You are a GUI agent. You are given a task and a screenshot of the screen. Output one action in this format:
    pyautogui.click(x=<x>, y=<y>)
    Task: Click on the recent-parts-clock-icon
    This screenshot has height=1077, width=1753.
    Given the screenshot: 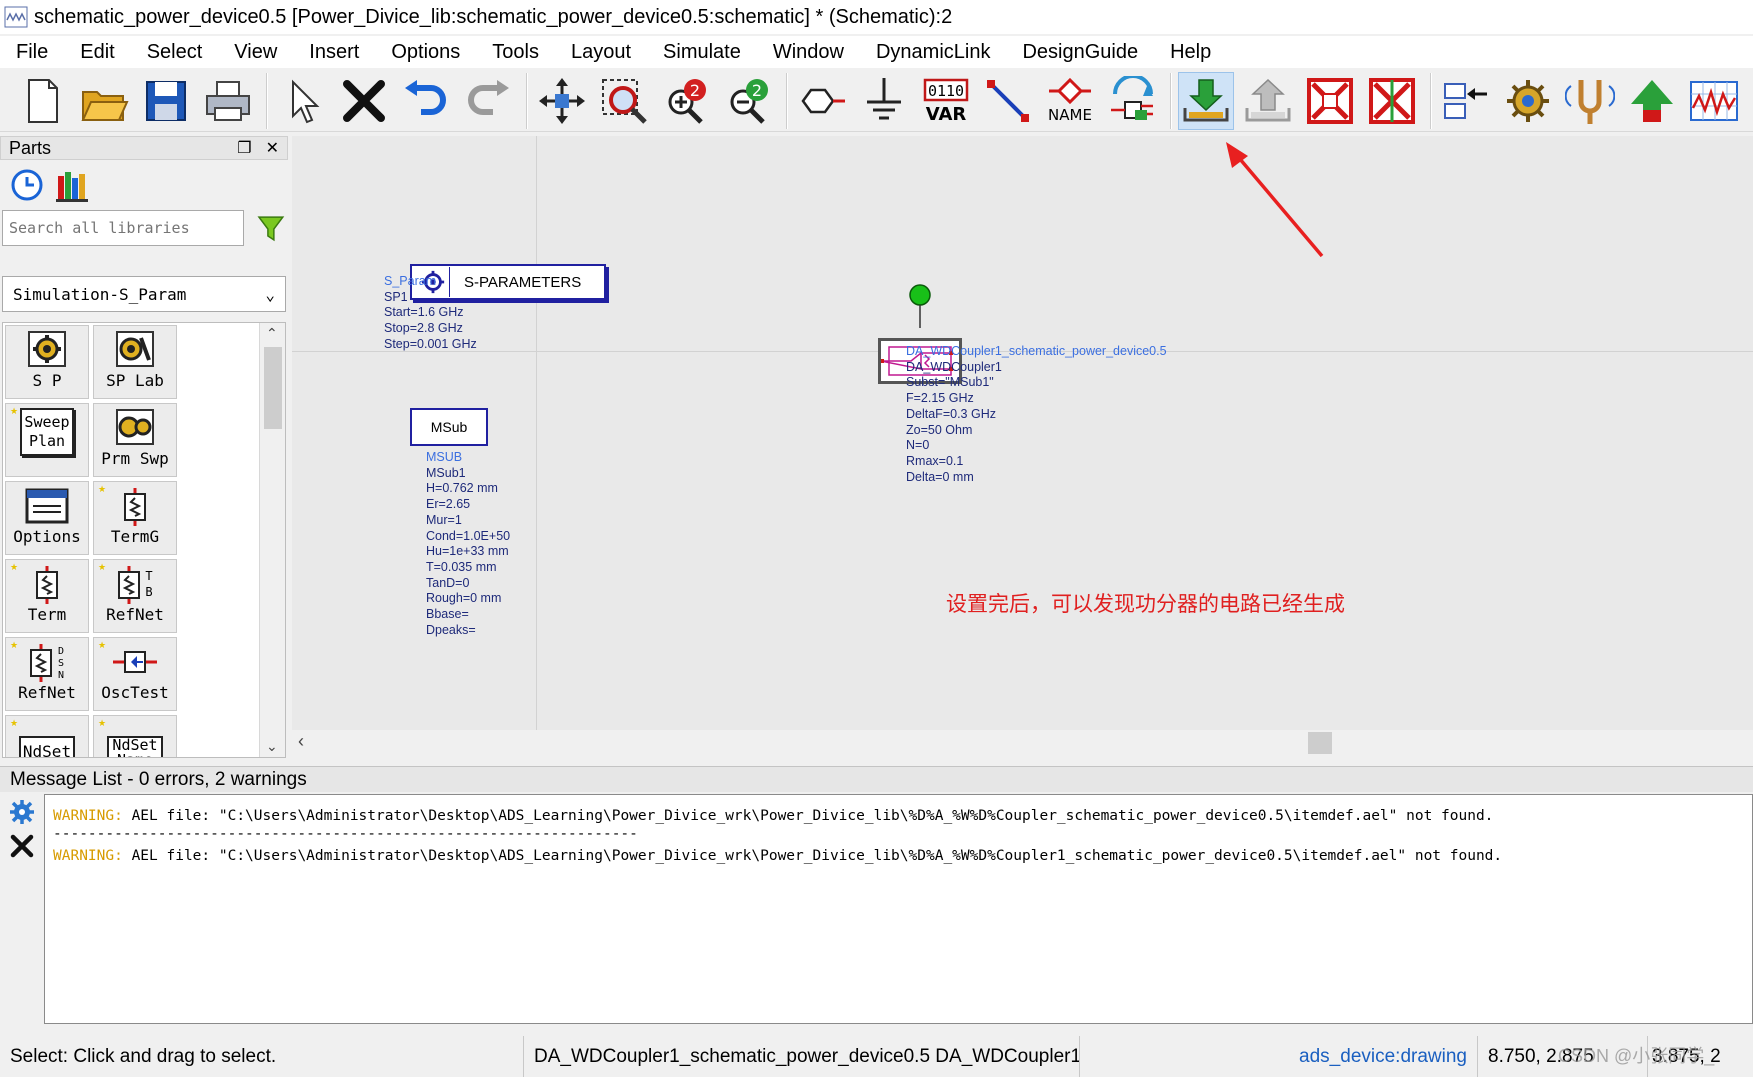 What is the action you would take?
    pyautogui.click(x=27, y=185)
    